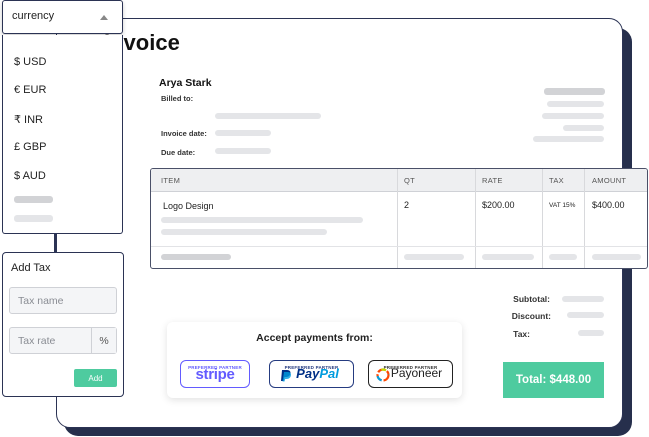 This screenshot has width=649, height=437. I want to click on currency-option-inr: ₹ INR, so click(28, 119).